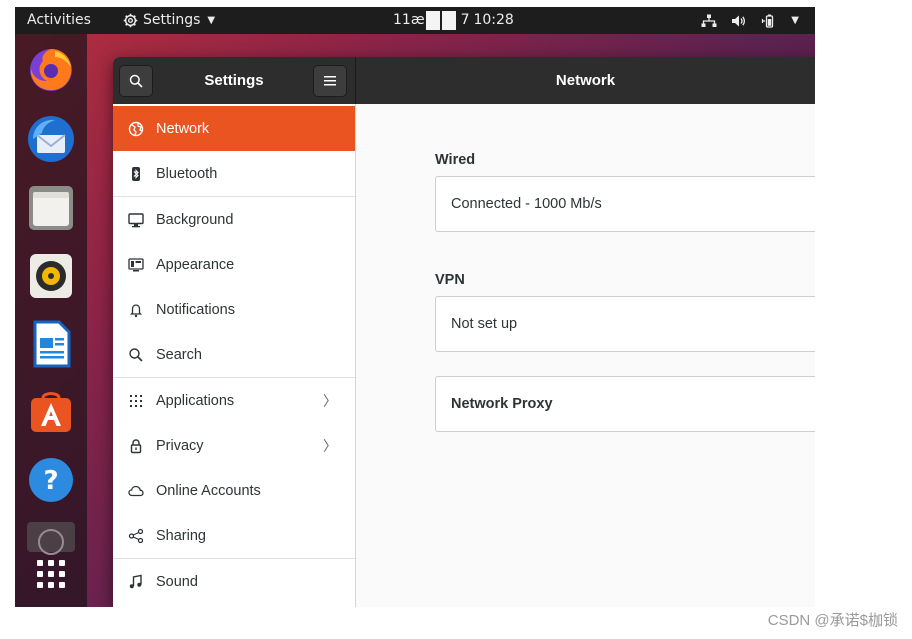  Describe the element at coordinates (739, 20) in the screenshot. I see `volume-icon` at that location.